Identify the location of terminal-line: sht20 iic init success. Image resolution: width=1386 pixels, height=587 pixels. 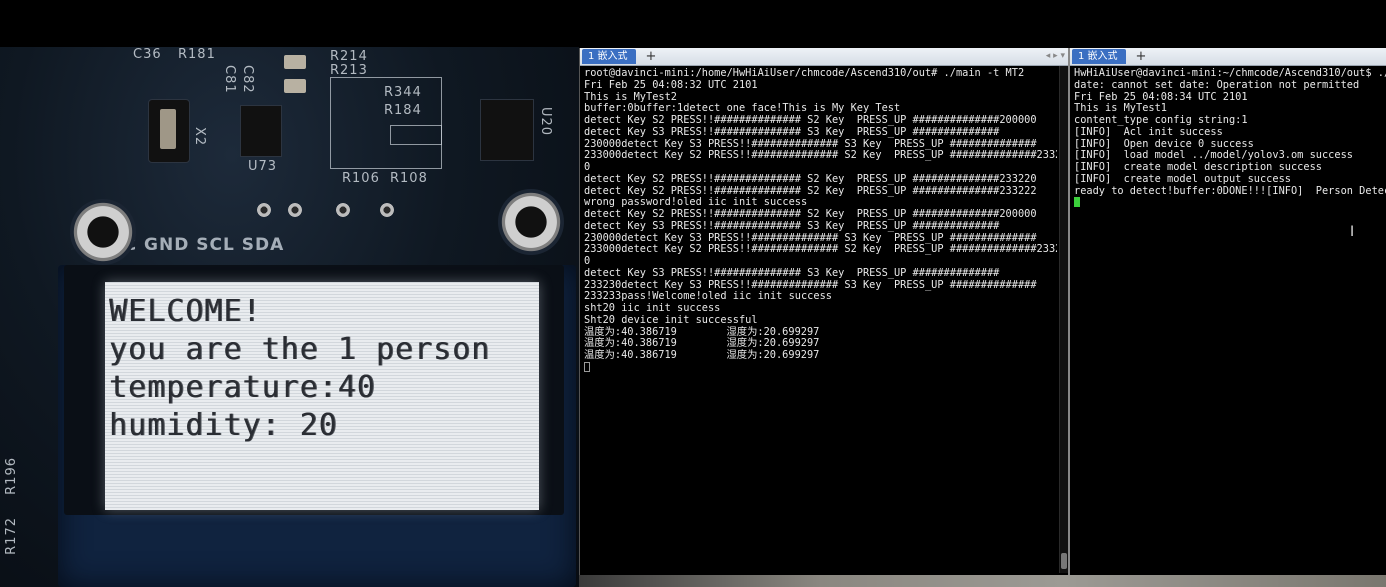
(652, 308).